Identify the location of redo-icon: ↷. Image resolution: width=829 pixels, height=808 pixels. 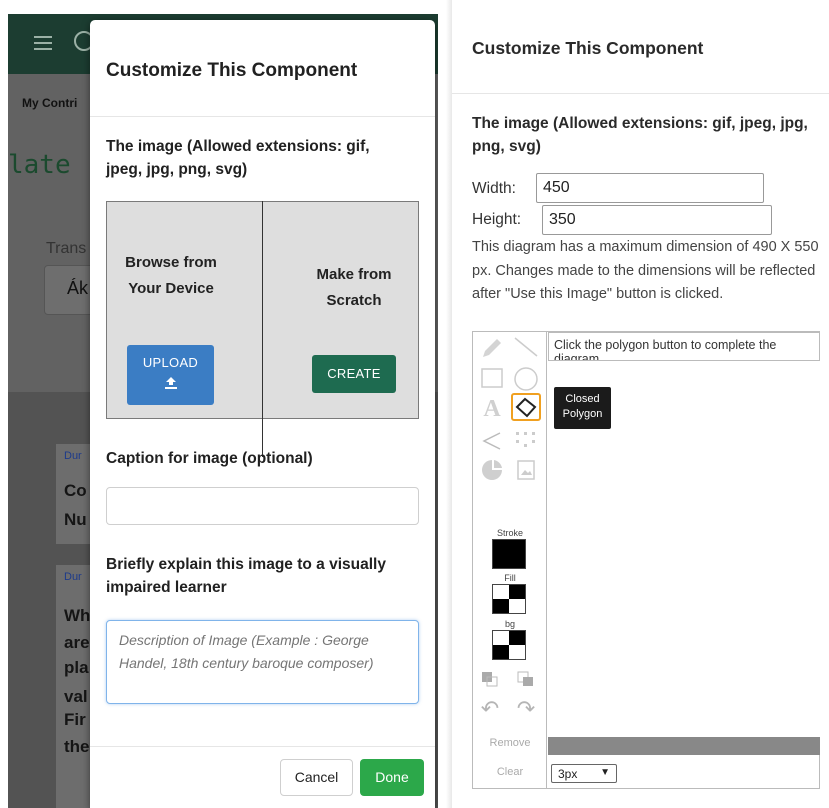
(526, 709).